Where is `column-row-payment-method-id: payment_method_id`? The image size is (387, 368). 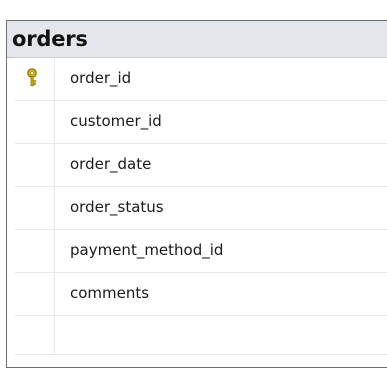 column-row-payment-method-id: payment_method_id is located at coordinates (201, 251).